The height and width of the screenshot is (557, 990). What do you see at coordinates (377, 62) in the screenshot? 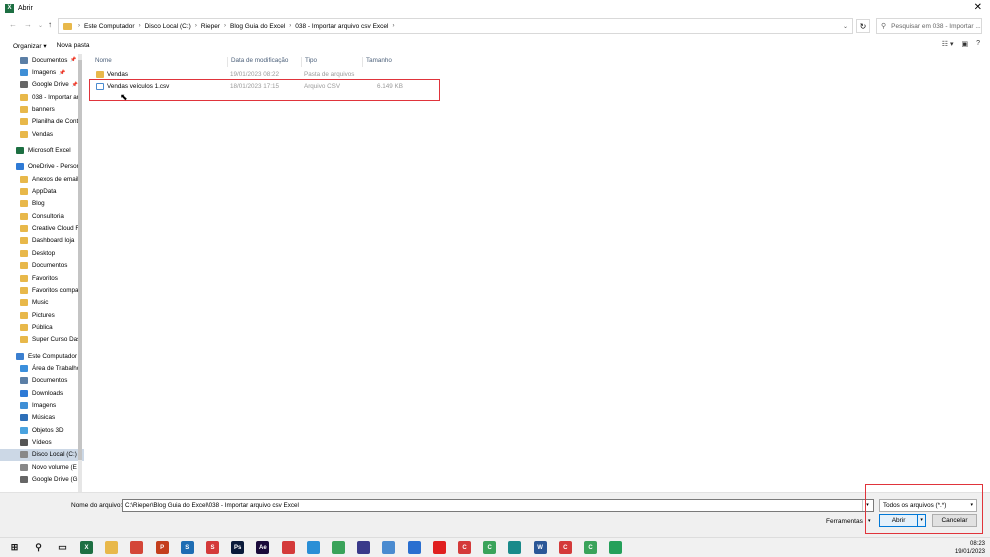
I see `column-header-size: Tamanho` at bounding box center [377, 62].